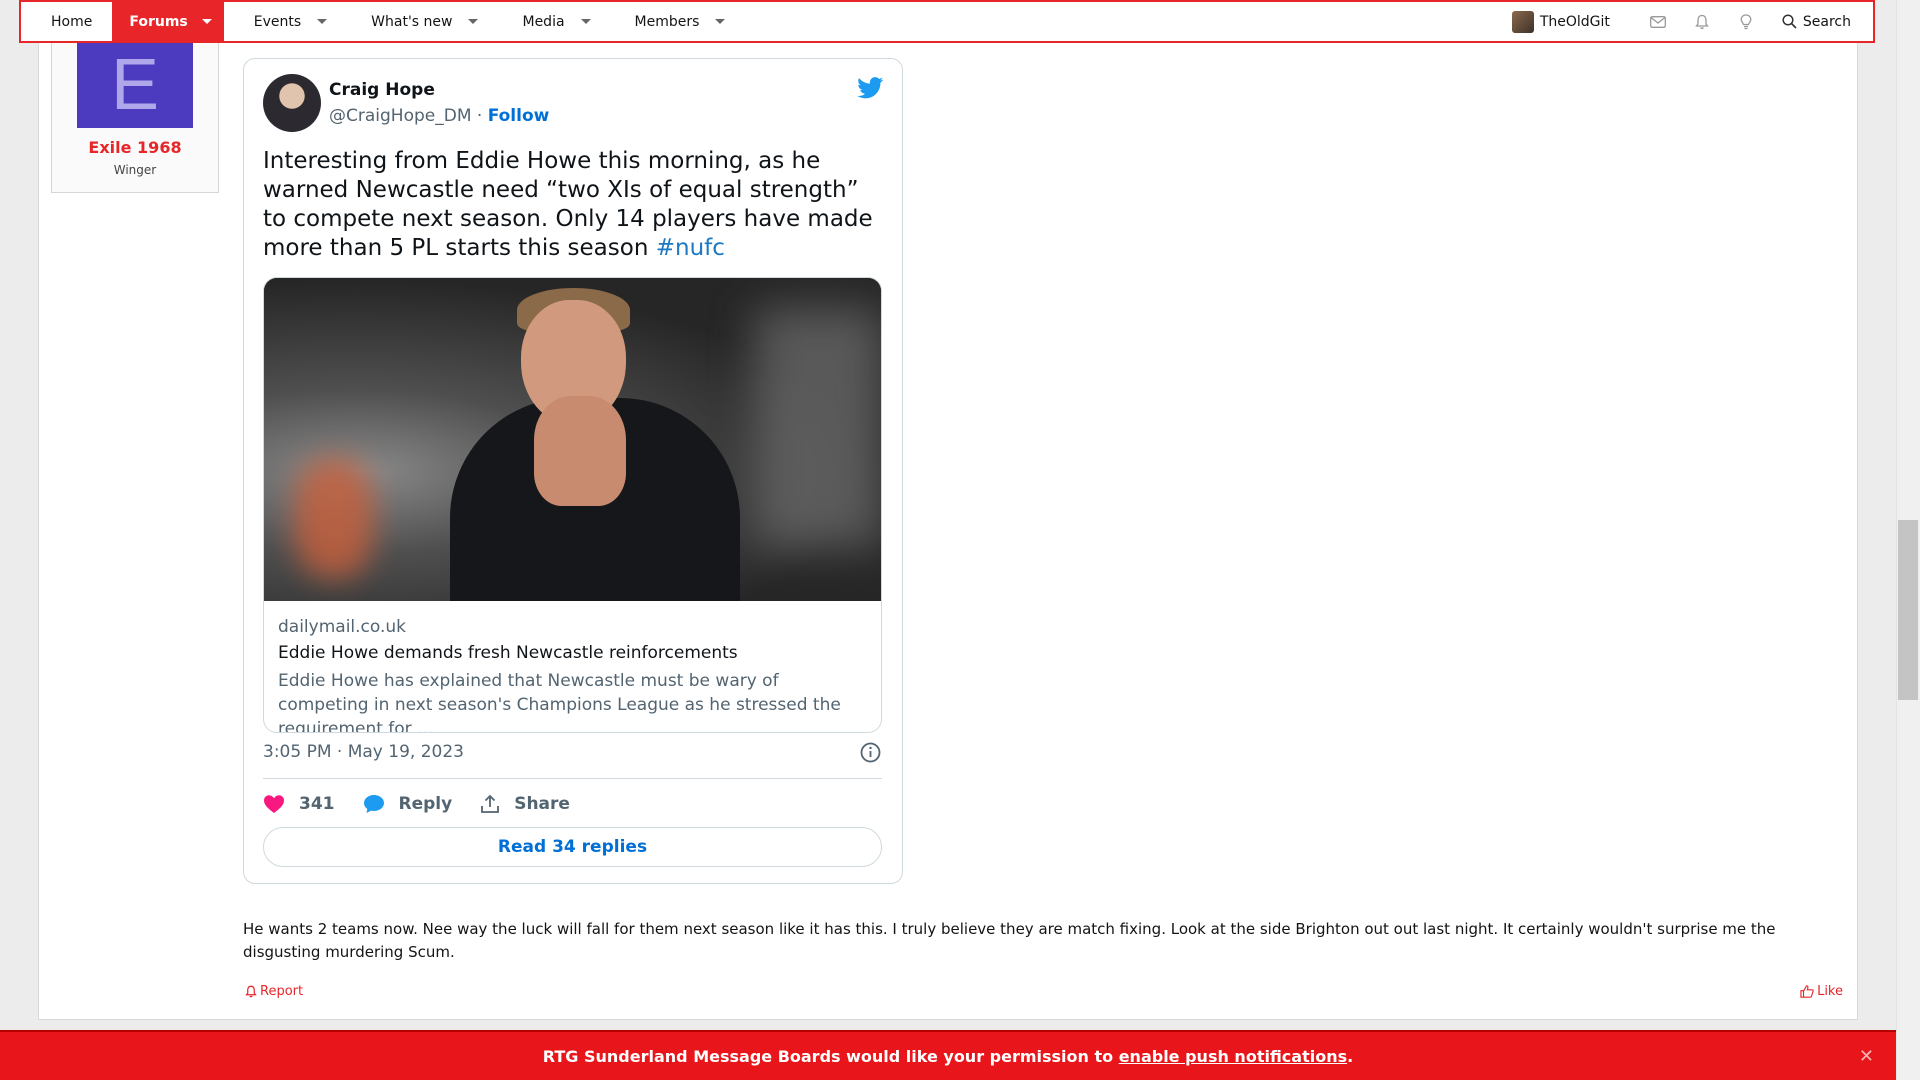 The width and height of the screenshot is (1920, 1080). Describe the element at coordinates (1746, 21) in the screenshot. I see `lightbulb-icon` at that location.